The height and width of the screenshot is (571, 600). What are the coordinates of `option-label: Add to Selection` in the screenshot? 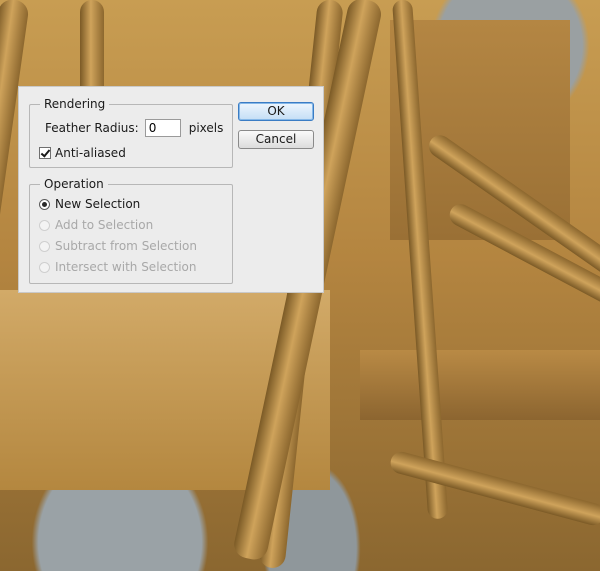 It's located at (104, 225).